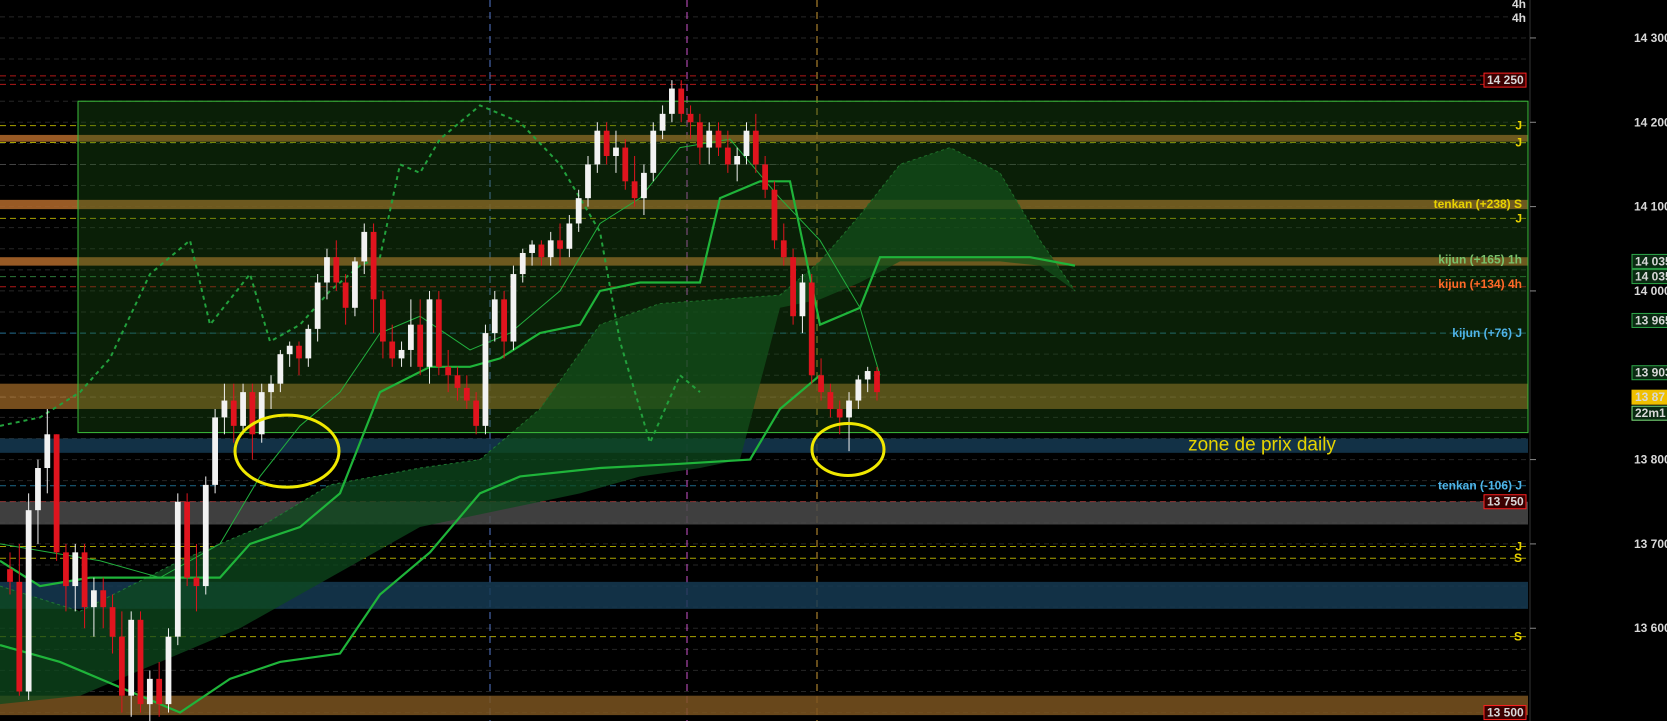  I want to click on price-tag-label: 13 500, so click(1505, 713).